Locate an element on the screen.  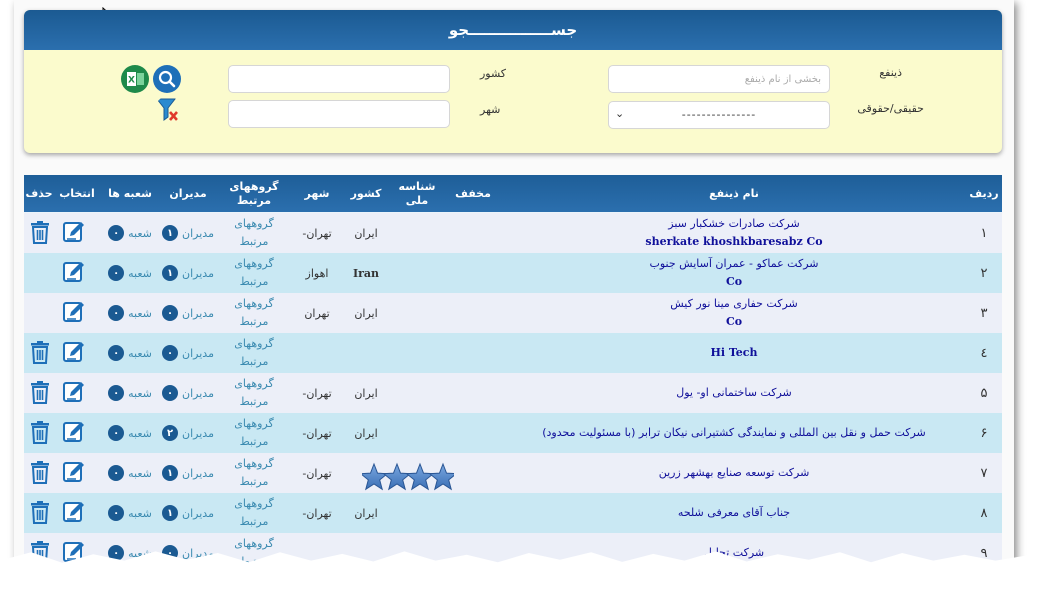
holder-name-link: شرکت حفاری مینا نور کیش Co is located at coordinates (734, 313).